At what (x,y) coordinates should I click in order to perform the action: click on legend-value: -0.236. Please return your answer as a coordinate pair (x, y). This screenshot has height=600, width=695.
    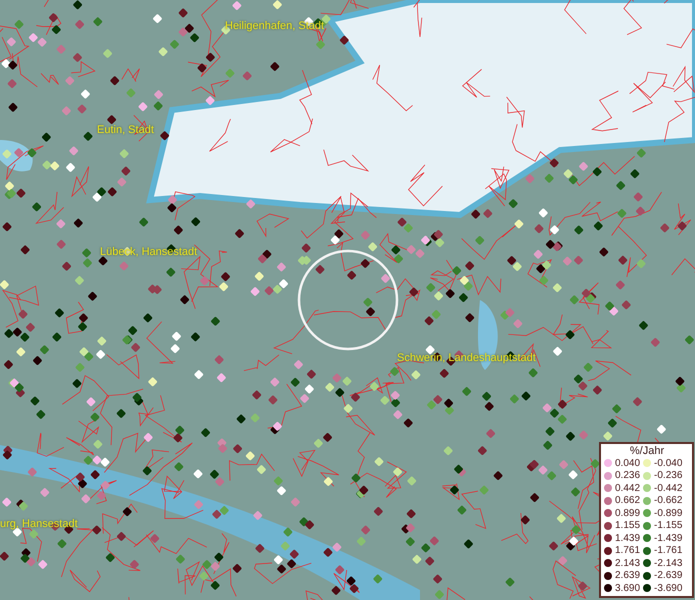
    Looking at the image, I should click on (668, 476).